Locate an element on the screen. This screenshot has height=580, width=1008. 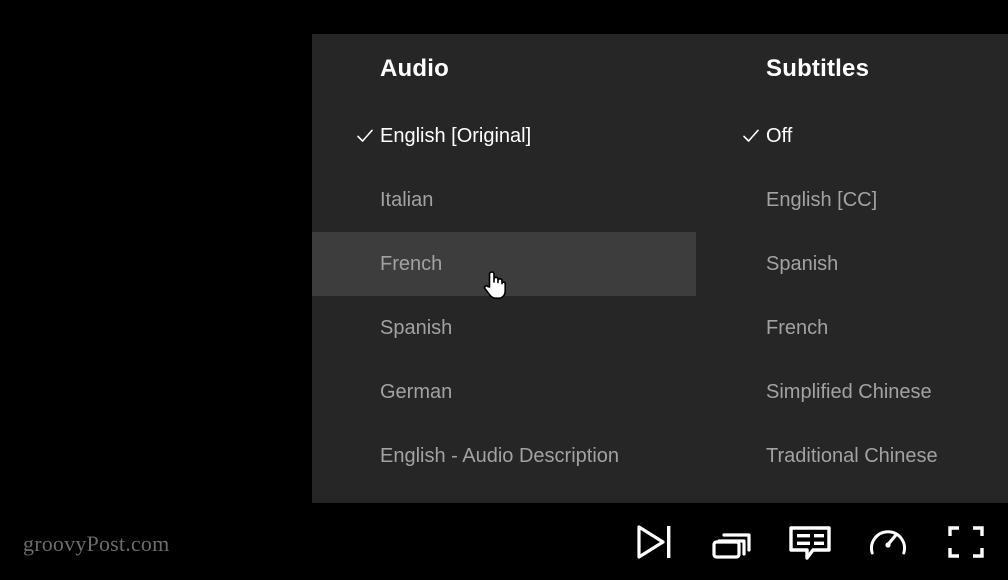
next-episode-icon is located at coordinates (654, 542).